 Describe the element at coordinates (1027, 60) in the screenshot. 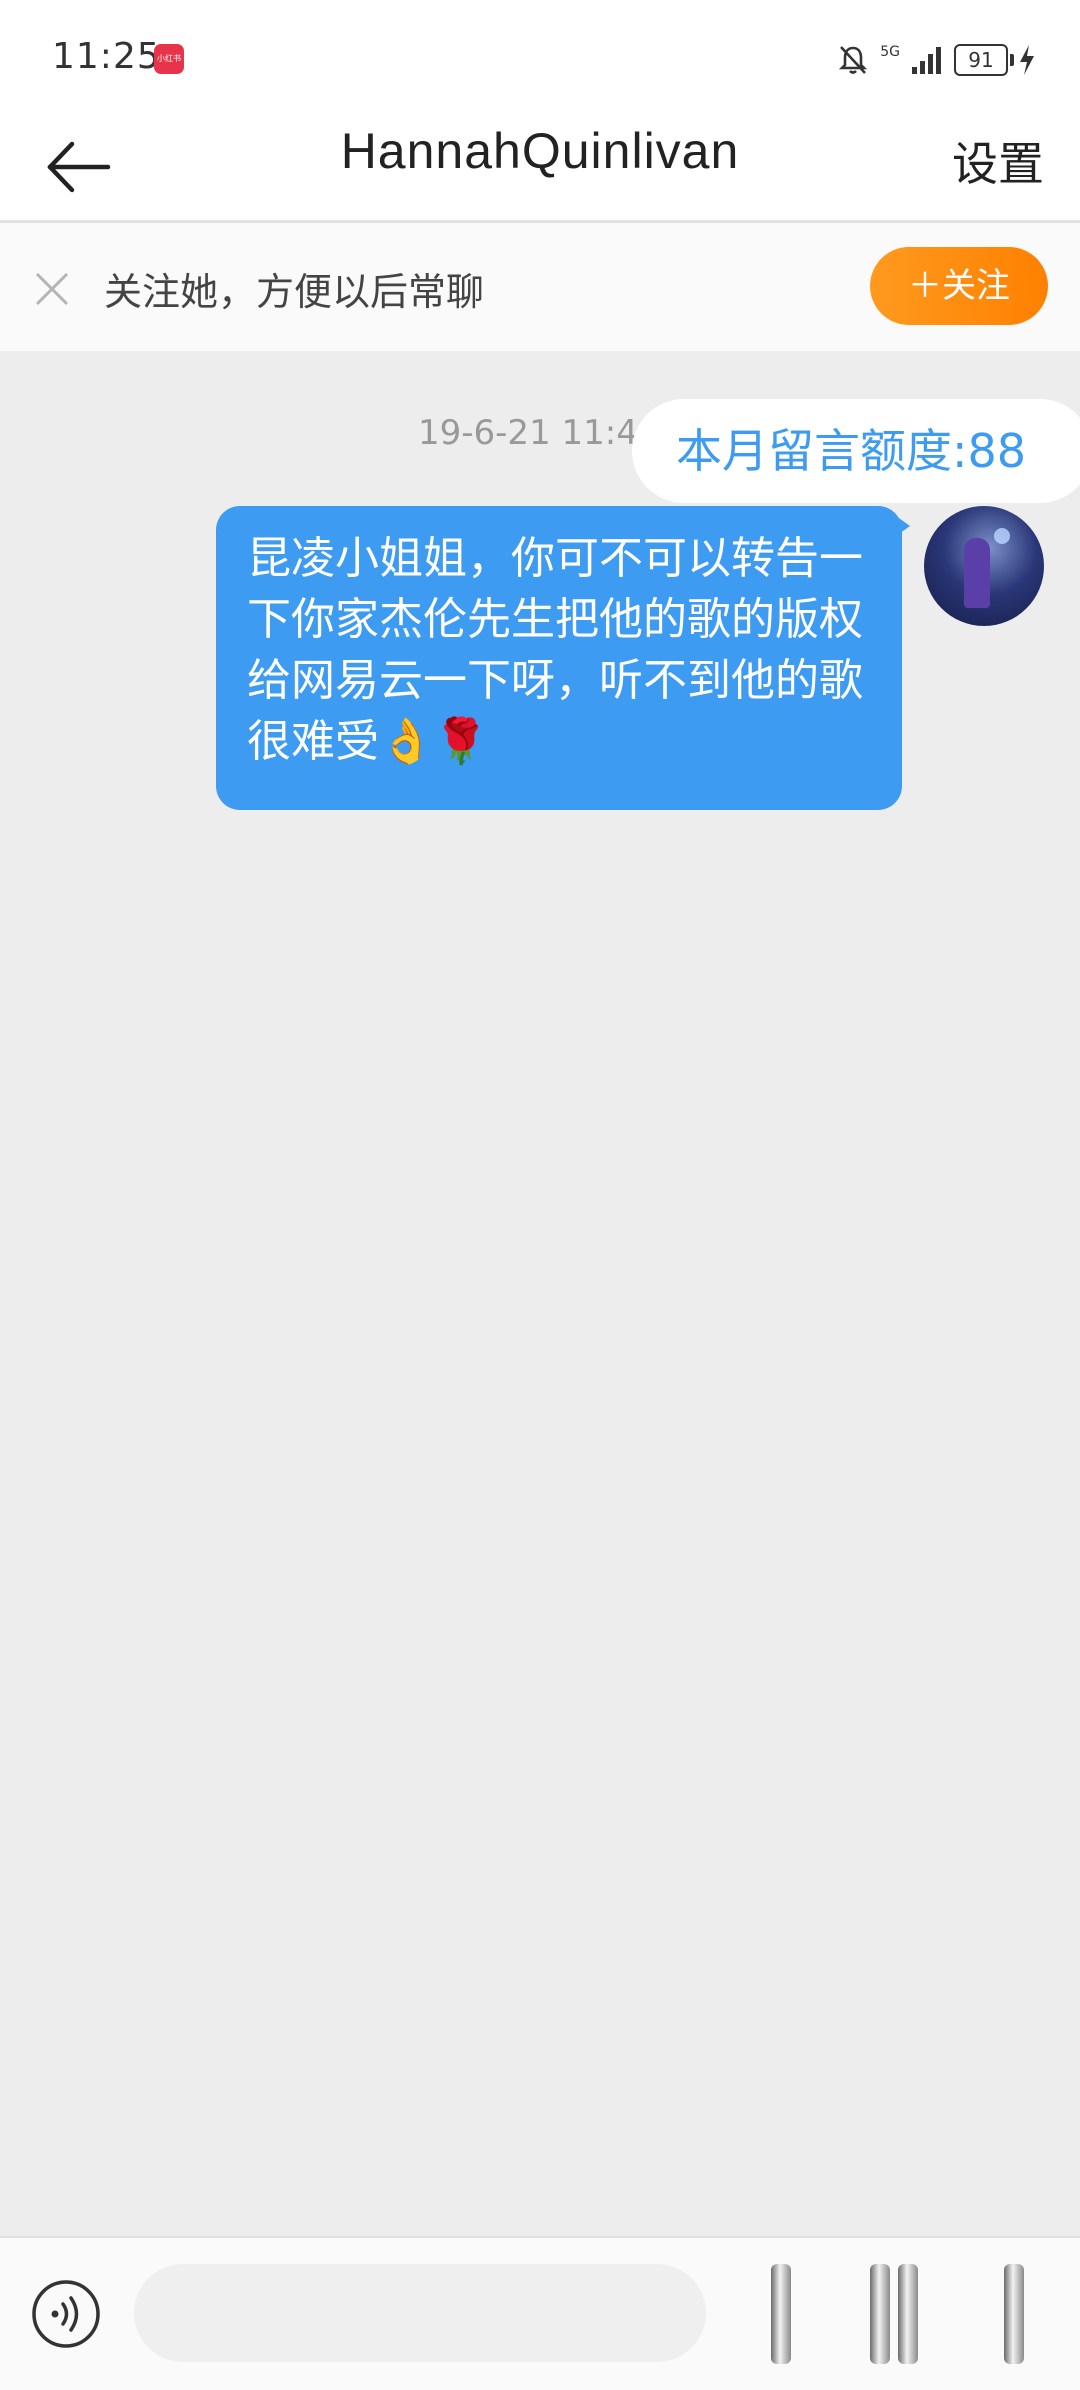

I see `charging-icon` at that location.